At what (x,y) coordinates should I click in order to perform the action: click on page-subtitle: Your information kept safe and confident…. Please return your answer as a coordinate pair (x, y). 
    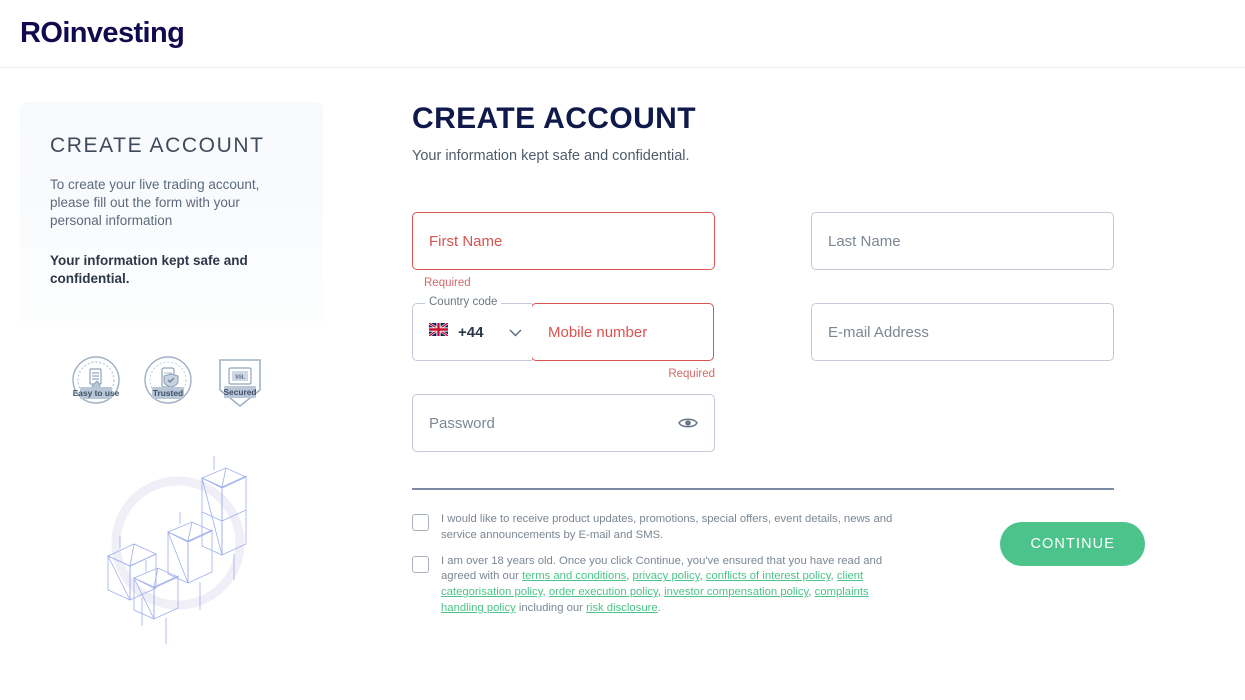
    Looking at the image, I should click on (551, 156).